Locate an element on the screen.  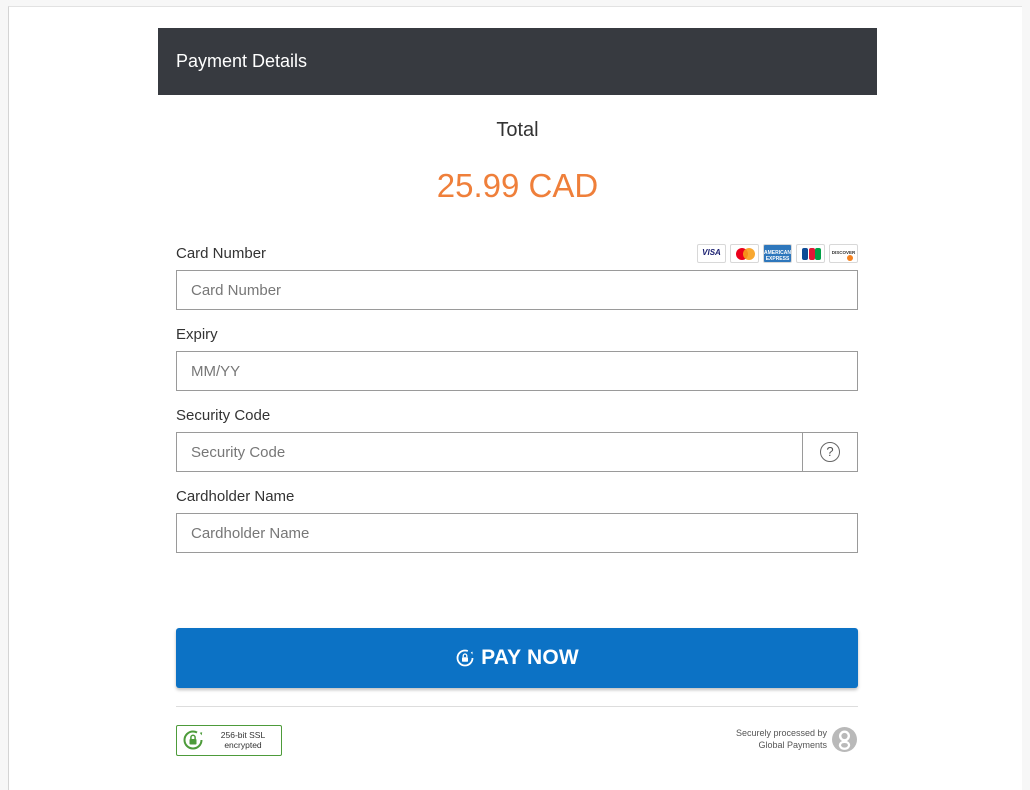
pay-now-label: PAY NOW is located at coordinates (530, 657).